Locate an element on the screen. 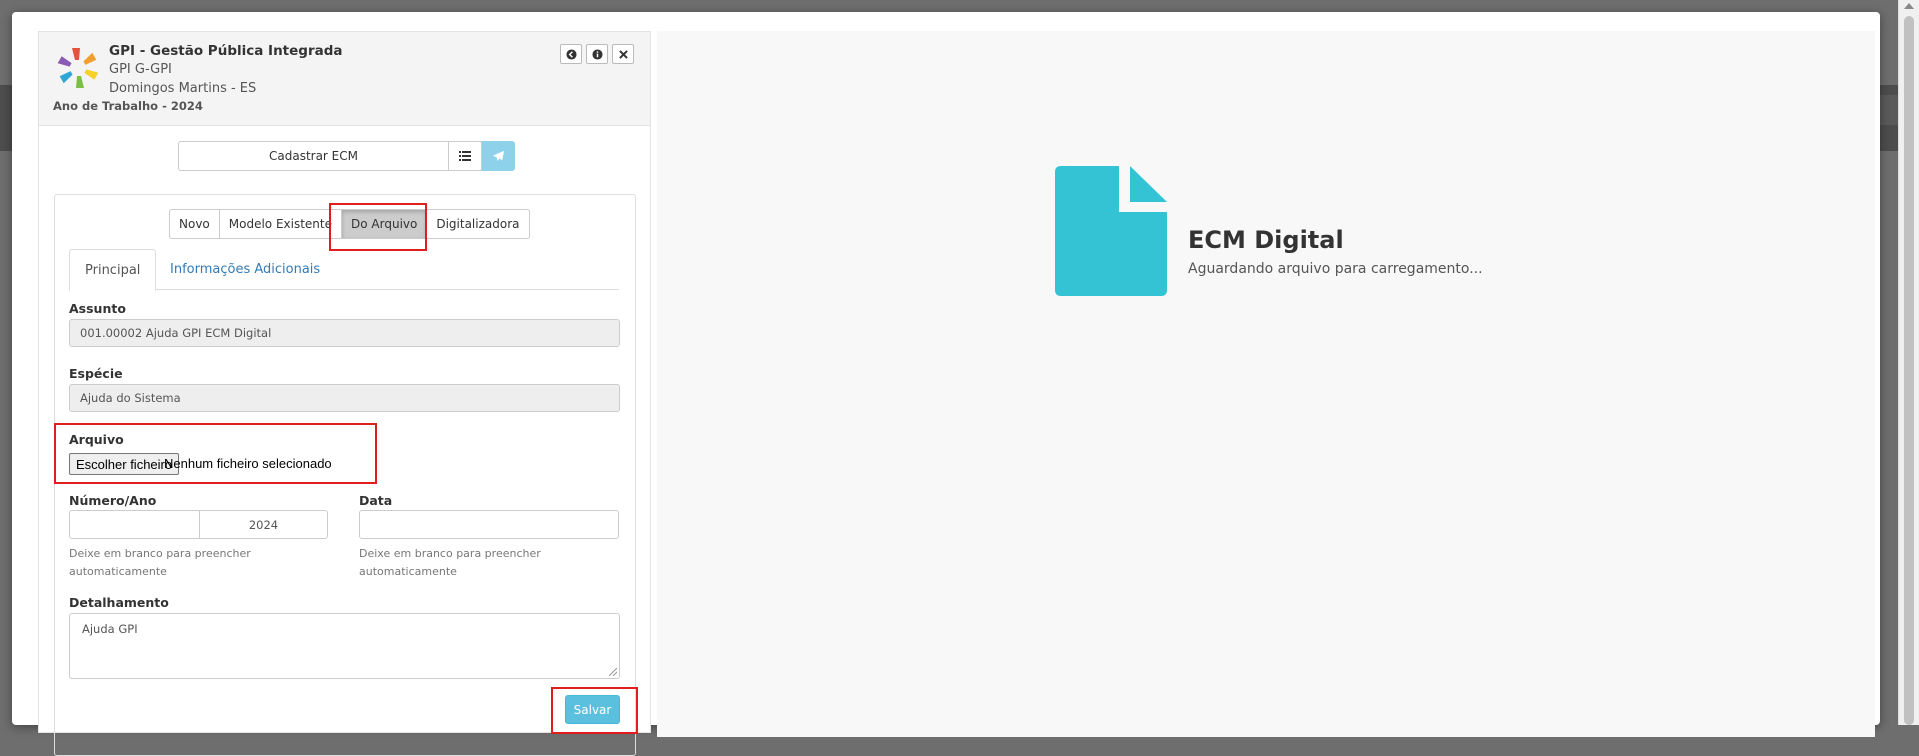 This screenshot has width=1919, height=756. option-novo: Novo is located at coordinates (194, 224).